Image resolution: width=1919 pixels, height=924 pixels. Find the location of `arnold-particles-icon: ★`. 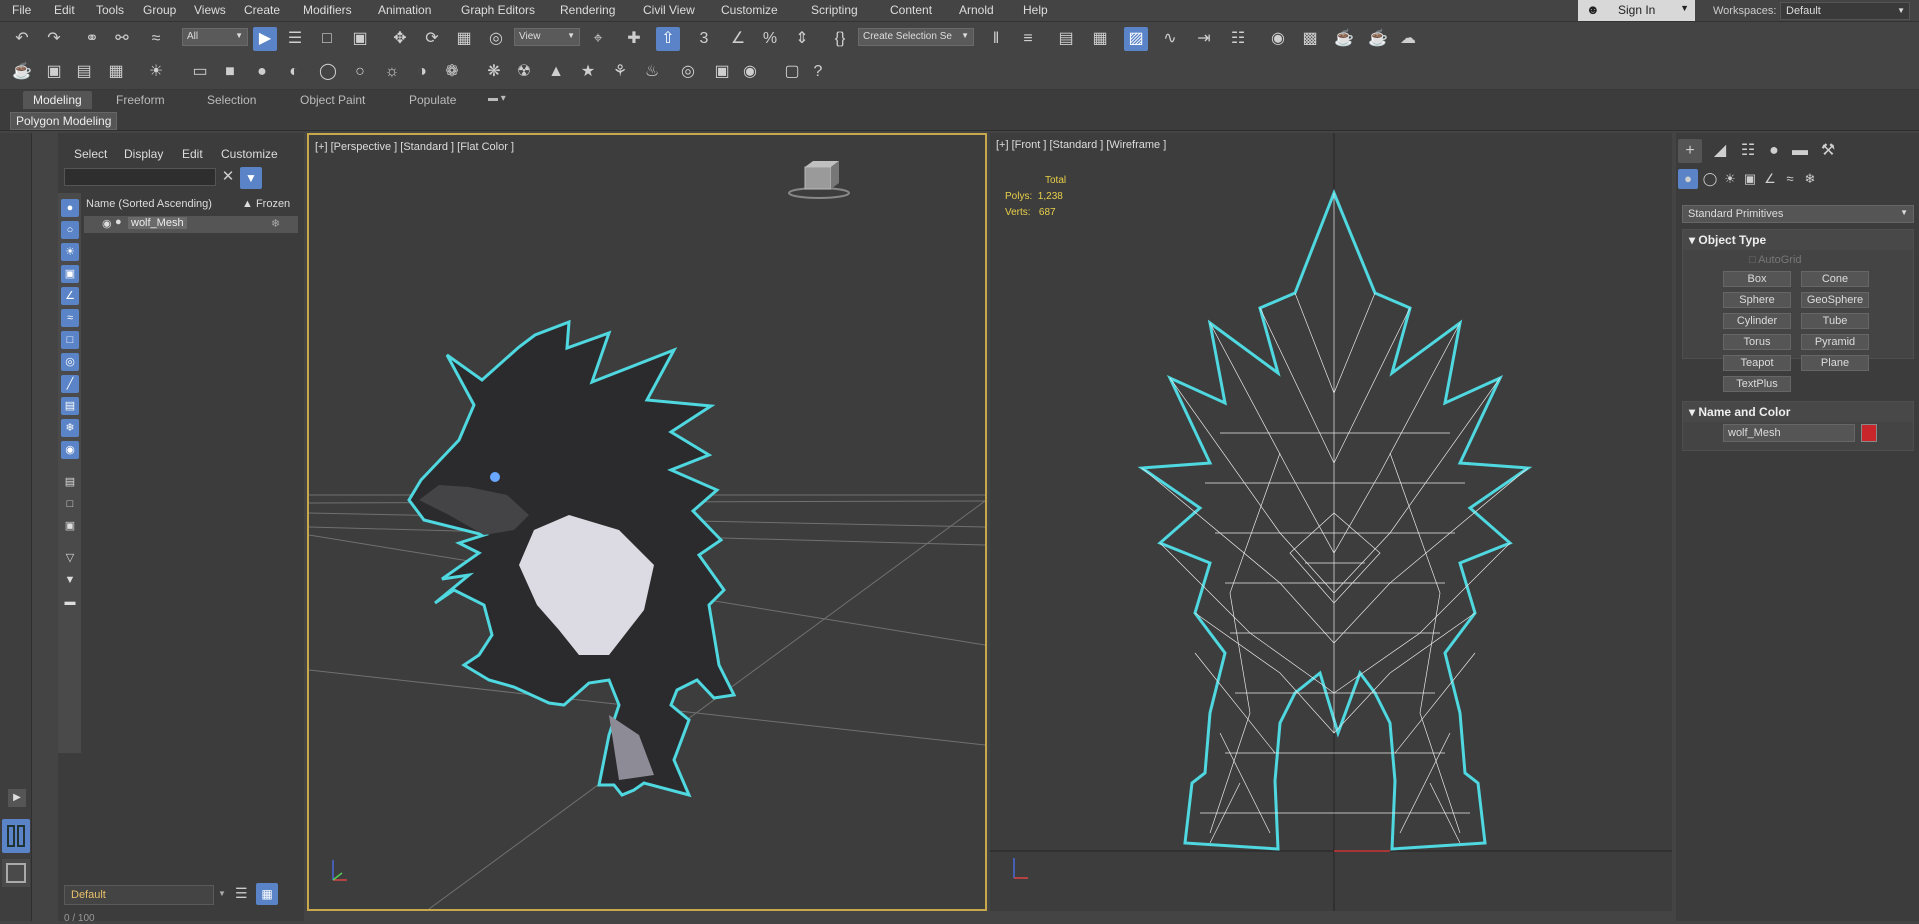

arnold-particles-icon: ★ is located at coordinates (588, 72).